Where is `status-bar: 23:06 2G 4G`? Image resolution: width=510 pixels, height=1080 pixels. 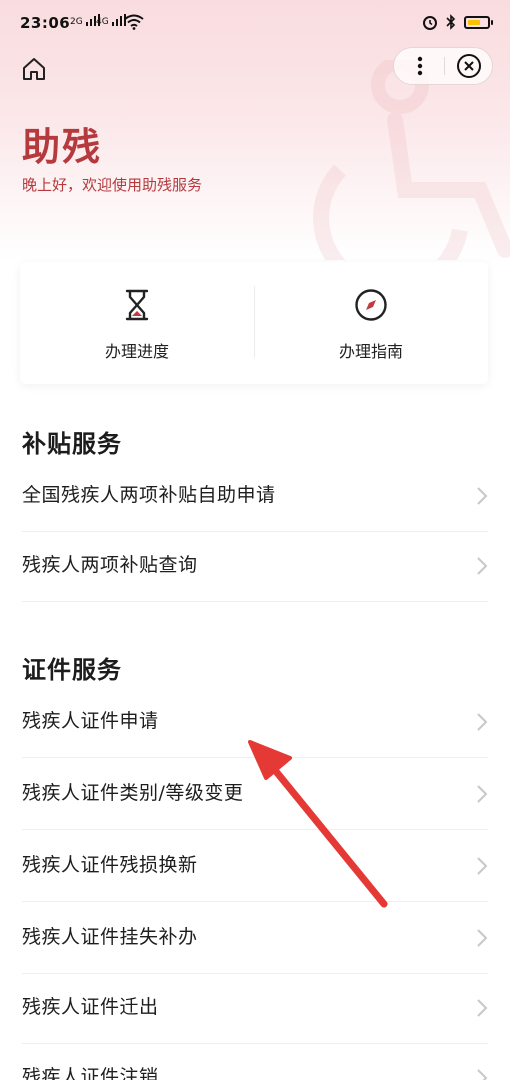
status-bar: 23:06 2G 4G is located at coordinates (255, 24).